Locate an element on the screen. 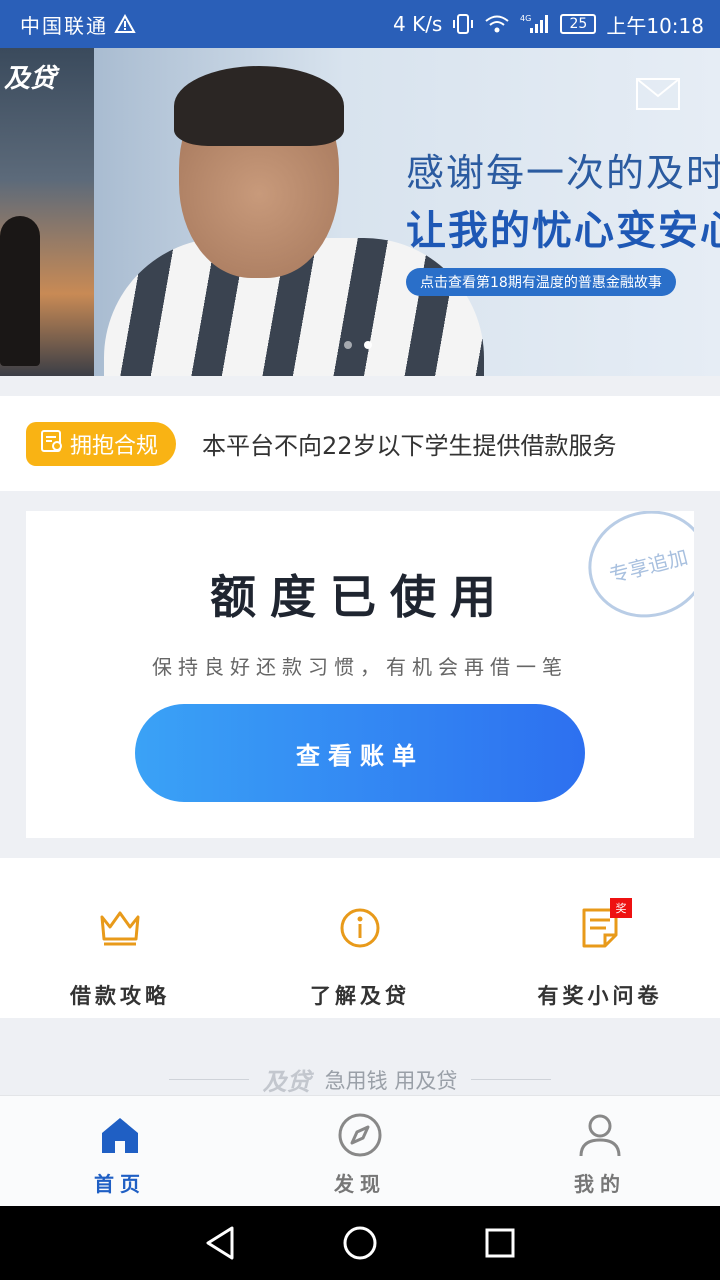  footer-slogan: 及贷 急用钱 用及贷 is located at coordinates (360, 1079).